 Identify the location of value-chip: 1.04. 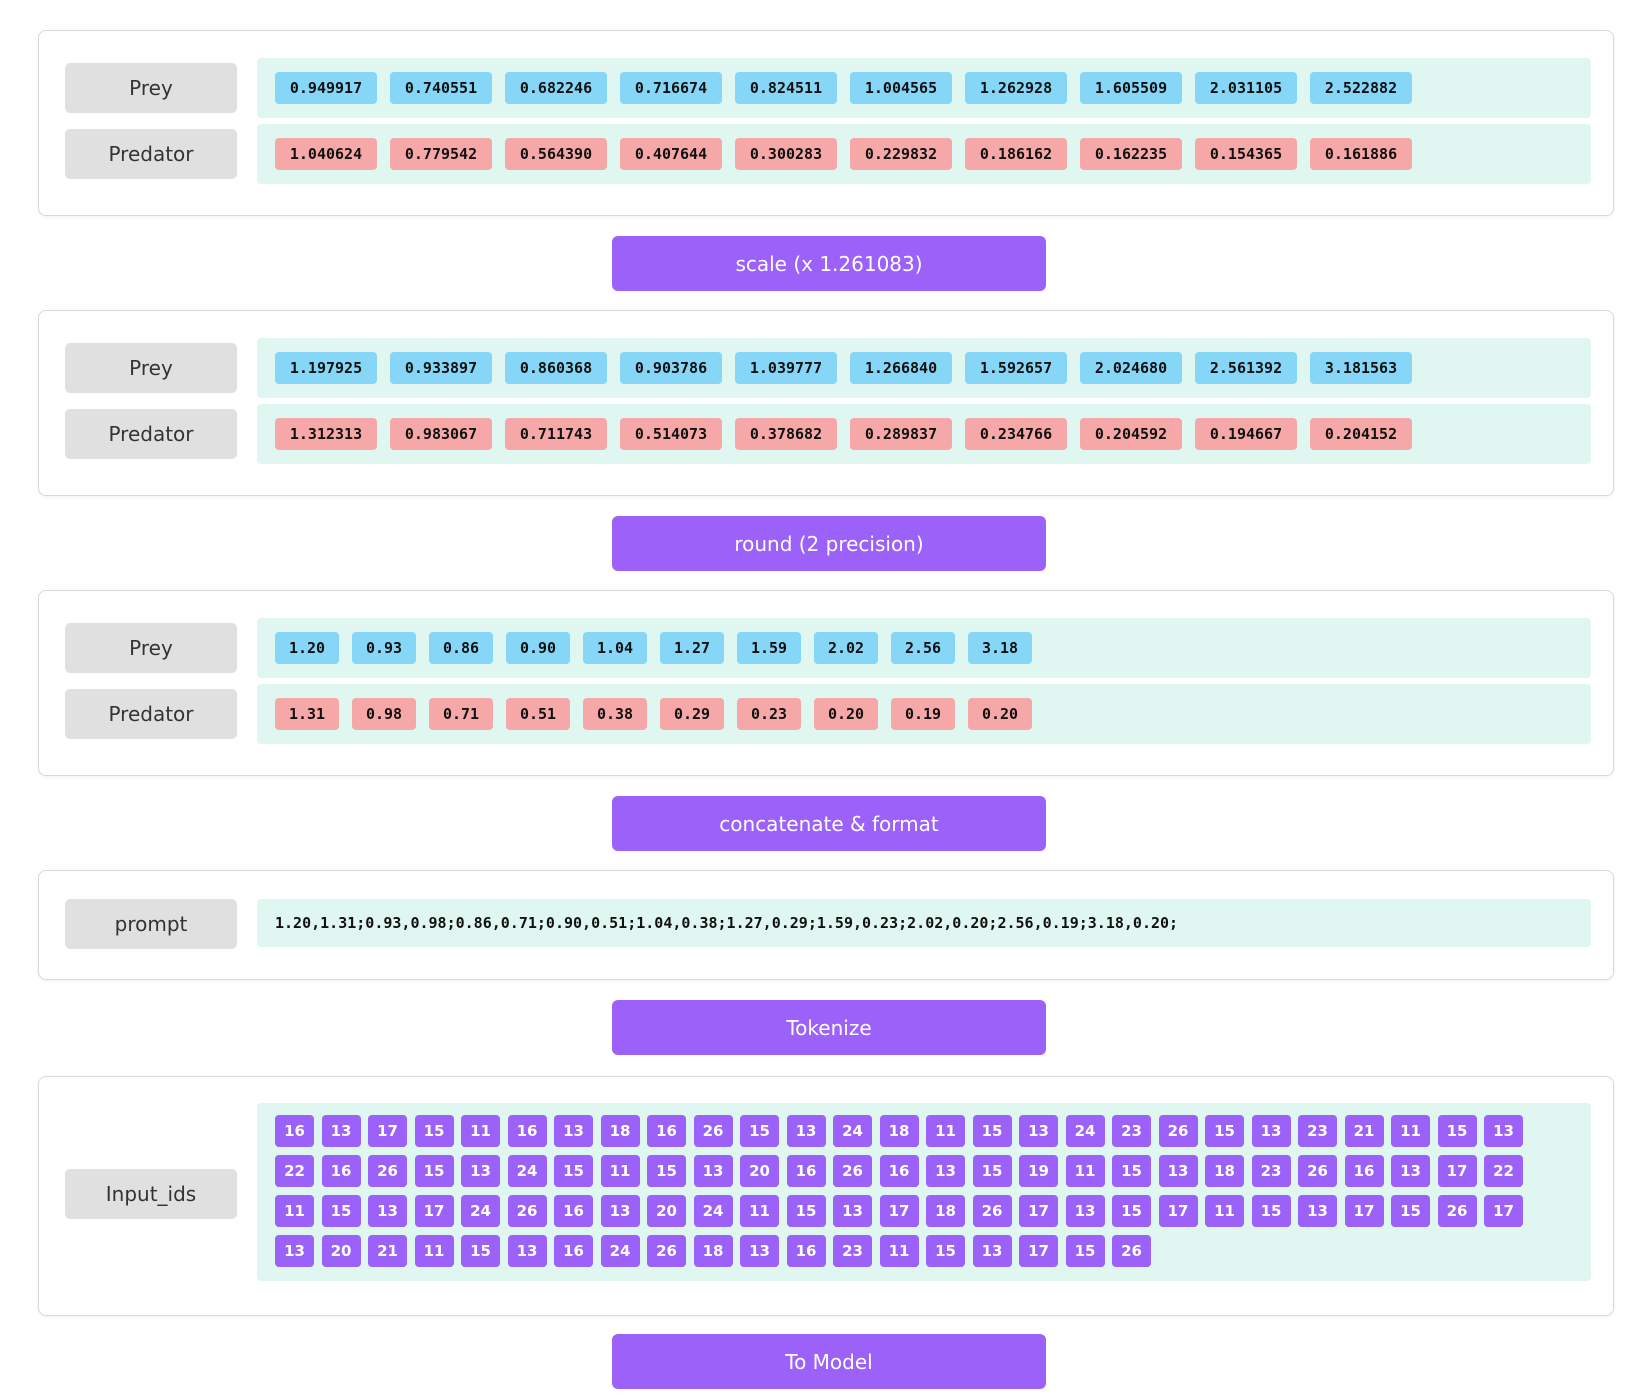
(615, 648).